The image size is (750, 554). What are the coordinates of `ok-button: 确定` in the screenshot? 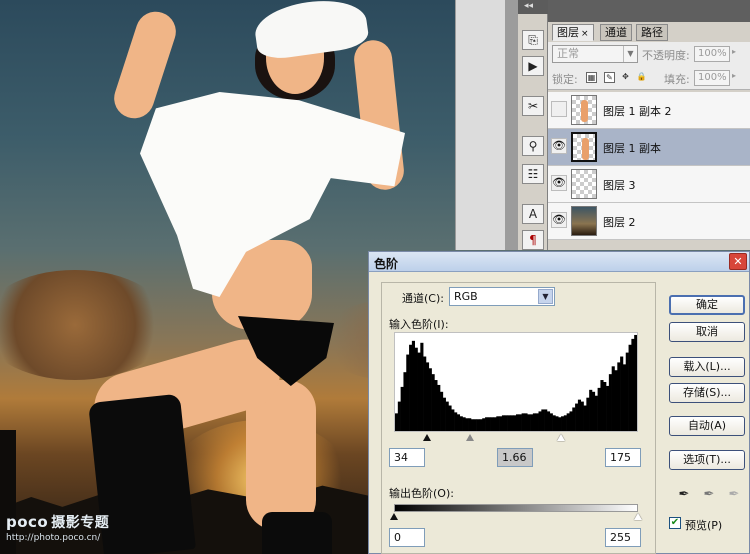 It's located at (707, 305).